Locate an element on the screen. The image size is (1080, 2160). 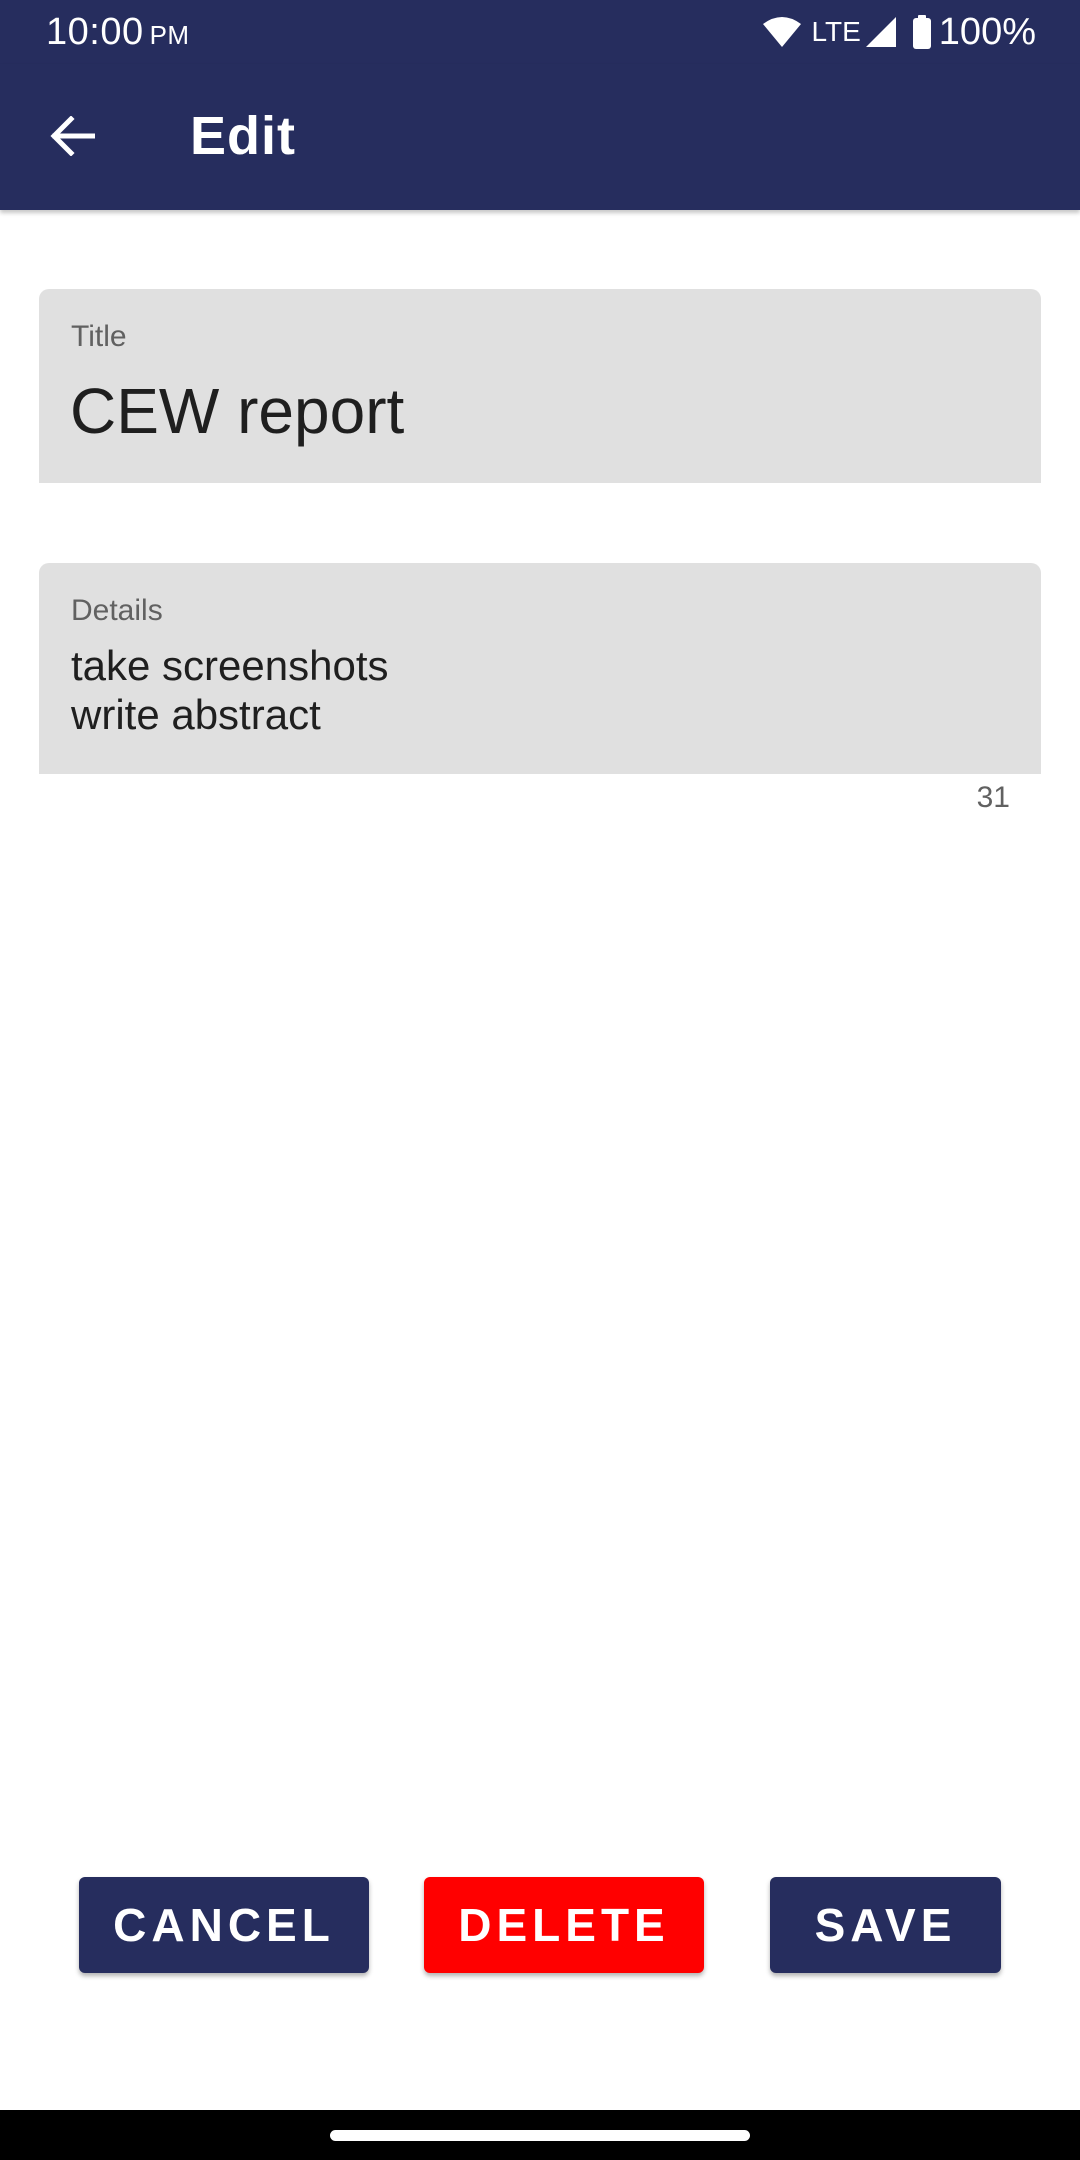
title-field: Title CEW report is located at coordinates (540, 386).